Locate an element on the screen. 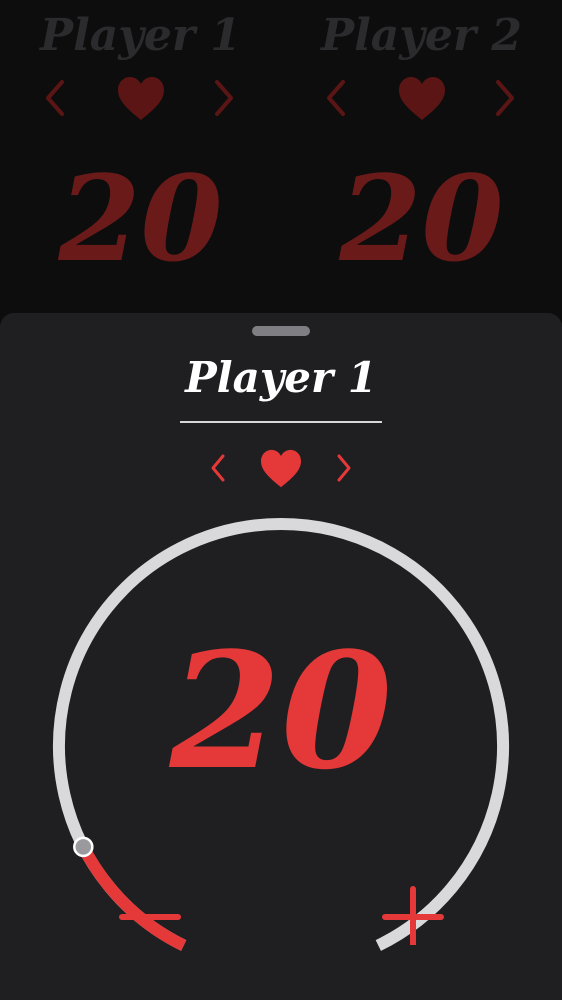 The image size is (562, 1000). life-total: 20 is located at coordinates (281, 711).